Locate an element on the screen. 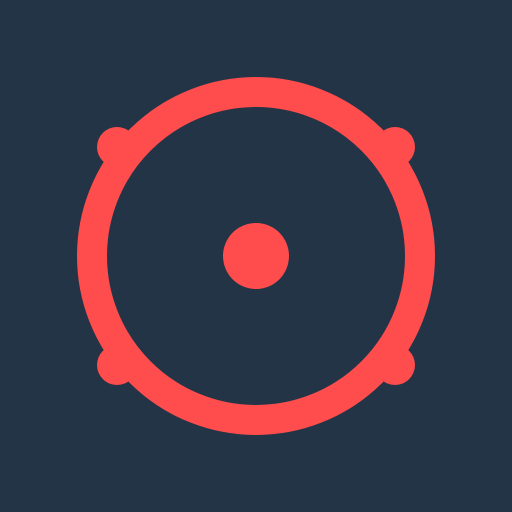 The image size is (512, 512). corner-knob-bottom-right is located at coordinates (395, 365).